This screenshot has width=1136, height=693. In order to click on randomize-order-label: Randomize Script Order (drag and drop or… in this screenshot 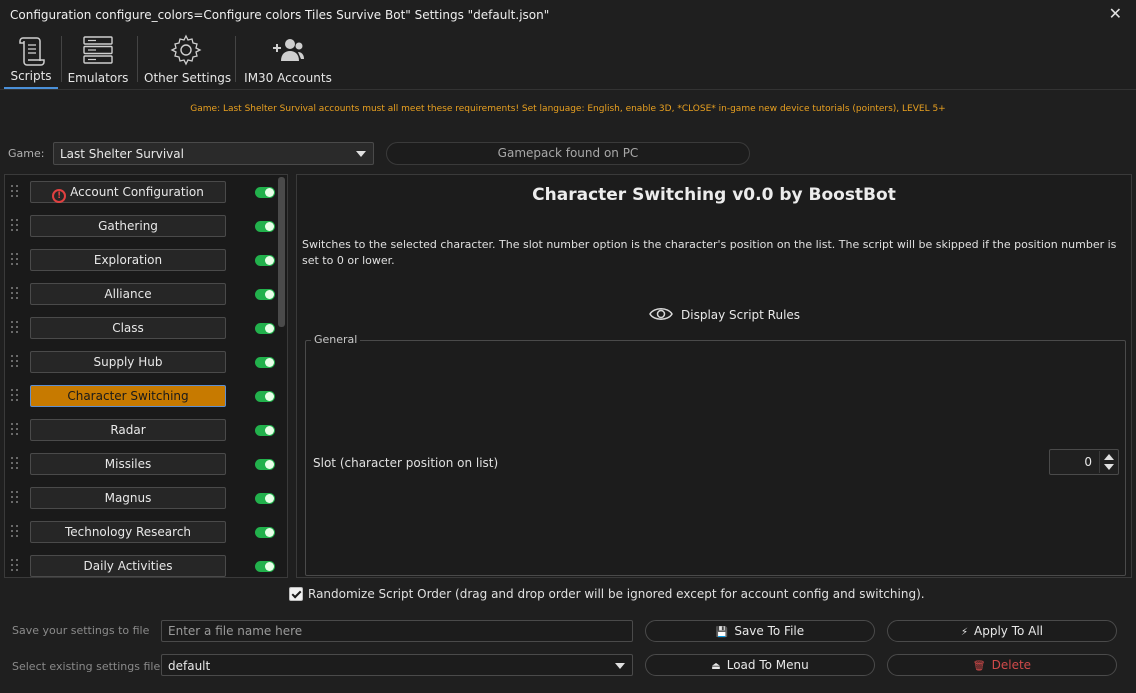, I will do `click(616, 594)`.